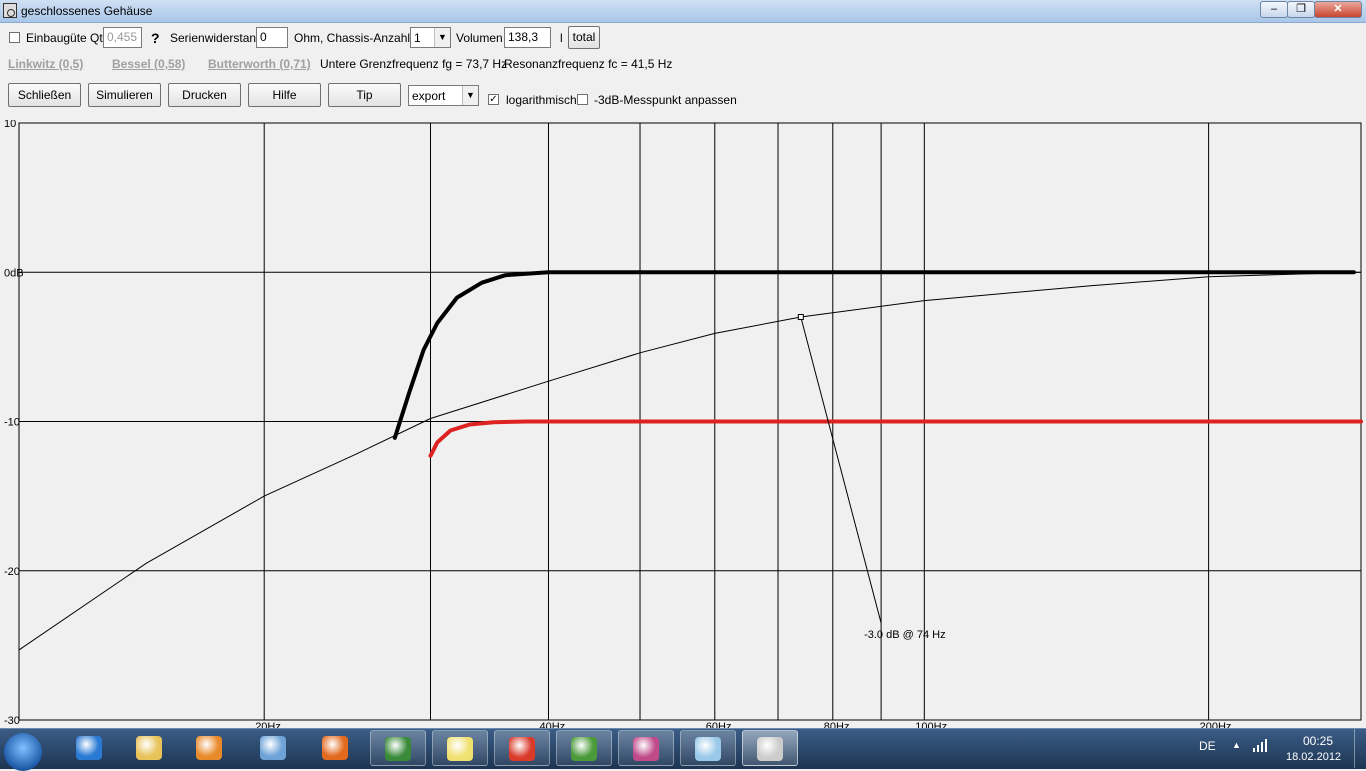 The image size is (1366, 771). Describe the element at coordinates (417, 38) in the screenshot. I see `chassis-value: 1` at that location.